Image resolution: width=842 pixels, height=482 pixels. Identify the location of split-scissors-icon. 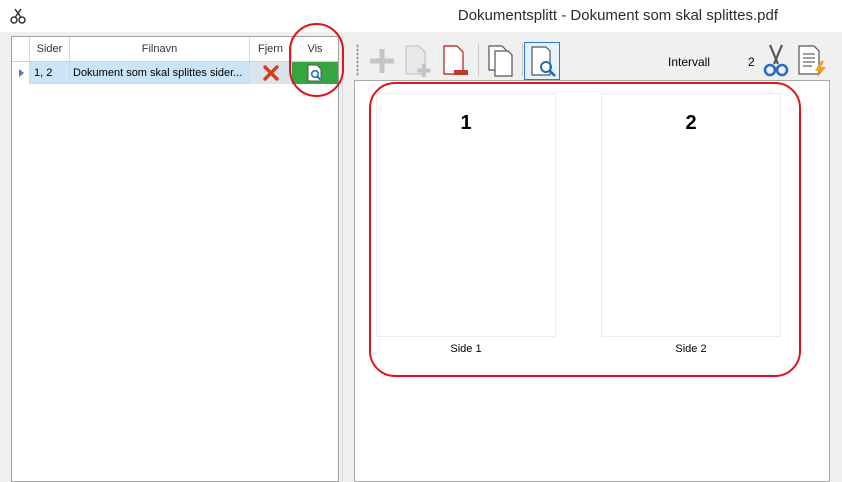
(776, 61).